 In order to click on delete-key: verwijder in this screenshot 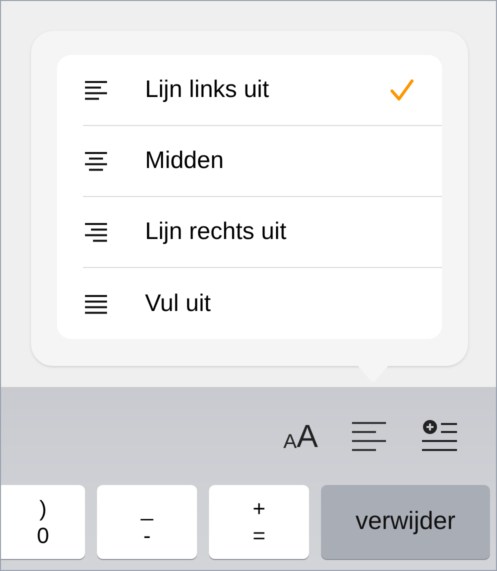, I will do `click(405, 522)`.